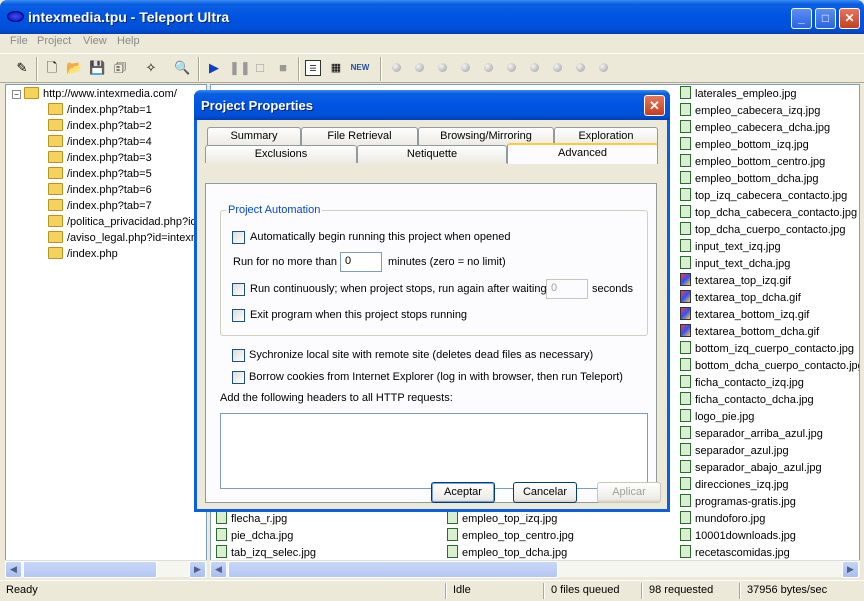 This screenshot has width=864, height=601. Describe the element at coordinates (122, 223) in the screenshot. I see `tree-item: /politica_privacidad.php?id` at that location.